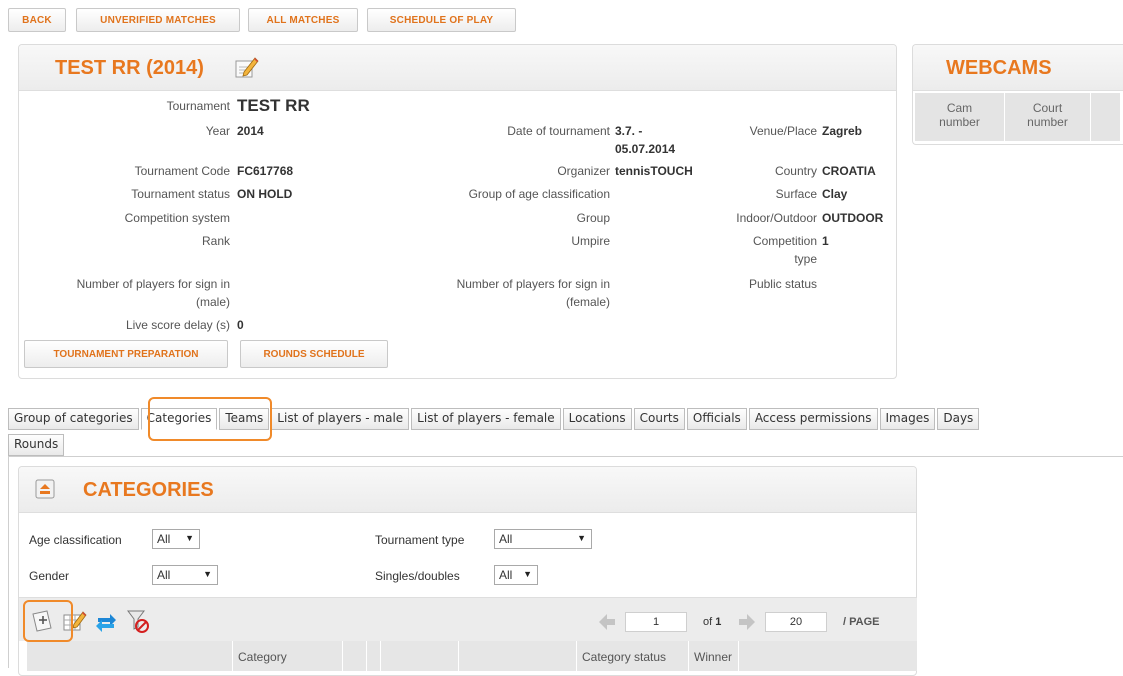 The image size is (1123, 676). Describe the element at coordinates (148, 490) in the screenshot. I see `categories-title: CATEGORIES` at that location.